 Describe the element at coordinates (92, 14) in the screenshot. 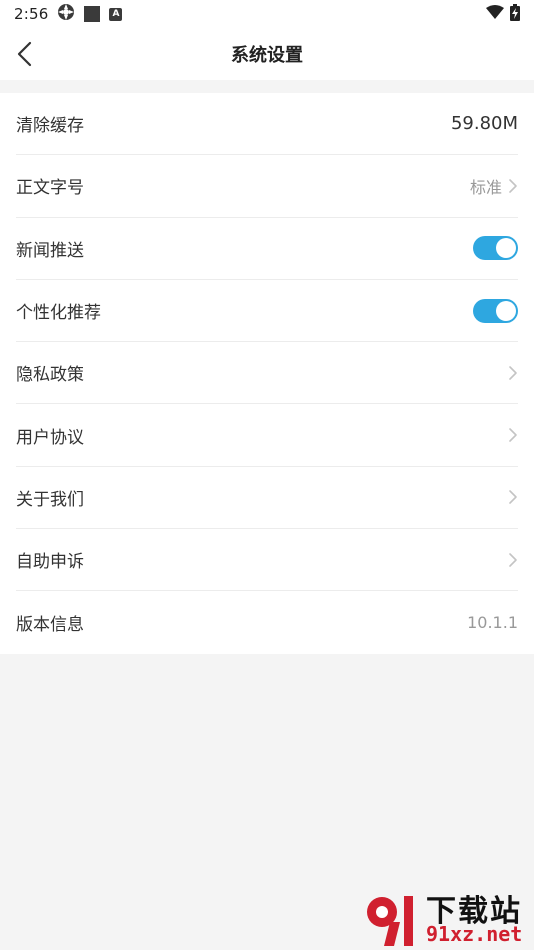

I see `square-icon` at that location.